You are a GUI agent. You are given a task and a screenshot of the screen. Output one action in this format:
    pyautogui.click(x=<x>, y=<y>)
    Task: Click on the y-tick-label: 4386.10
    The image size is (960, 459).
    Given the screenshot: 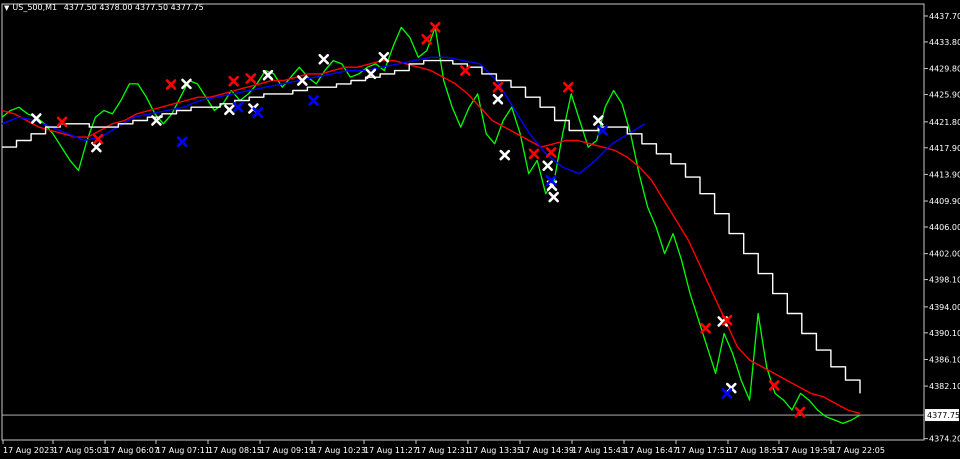 What is the action you would take?
    pyautogui.click(x=944, y=359)
    